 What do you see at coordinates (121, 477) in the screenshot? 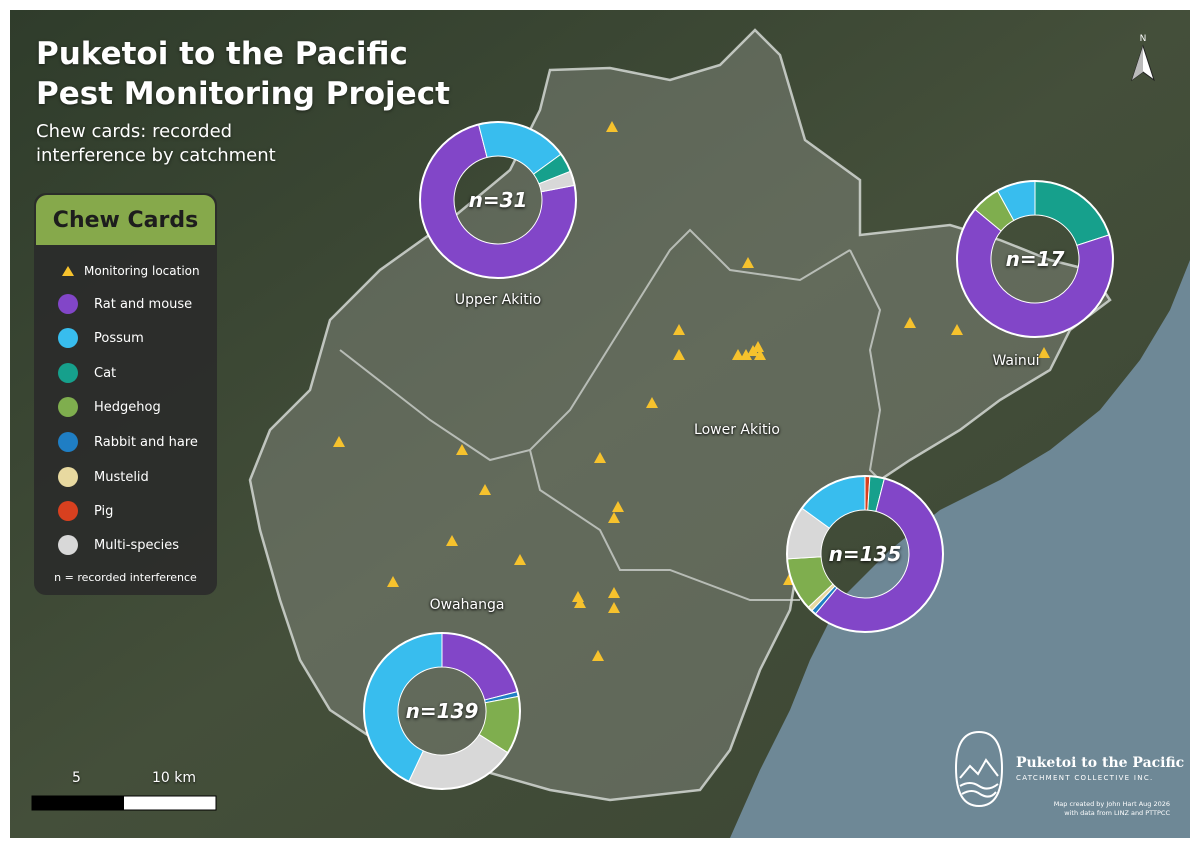
I see `legend-label-mustelid: Mustelid` at bounding box center [121, 477].